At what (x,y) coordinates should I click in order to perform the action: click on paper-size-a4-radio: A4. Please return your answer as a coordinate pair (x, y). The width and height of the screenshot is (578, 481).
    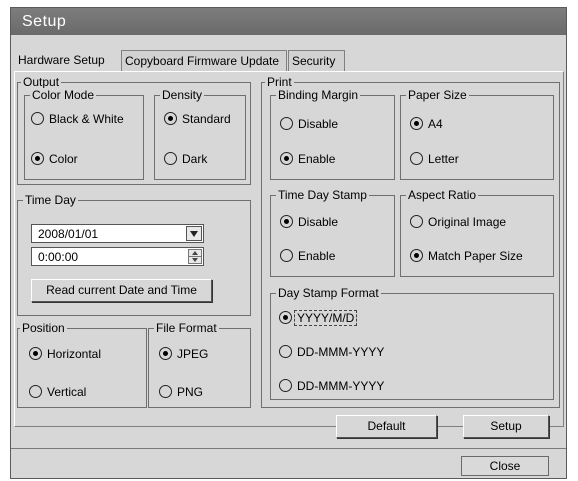
    Looking at the image, I should click on (426, 124).